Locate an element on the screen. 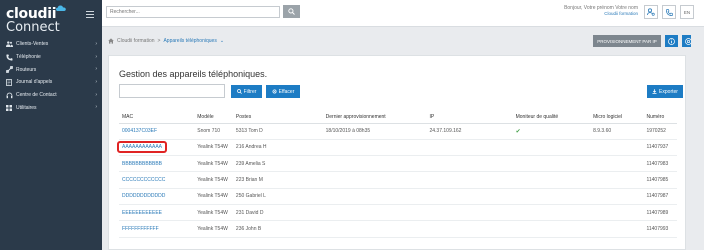  mac-link: BBBBBBBBBBBB is located at coordinates (157, 164).